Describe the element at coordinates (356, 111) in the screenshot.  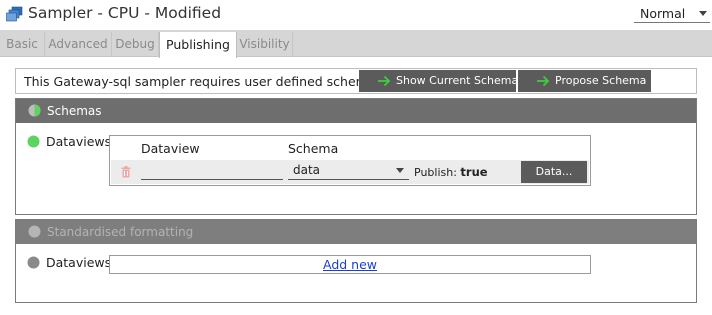
I see `schemas-header: Schemas` at that location.